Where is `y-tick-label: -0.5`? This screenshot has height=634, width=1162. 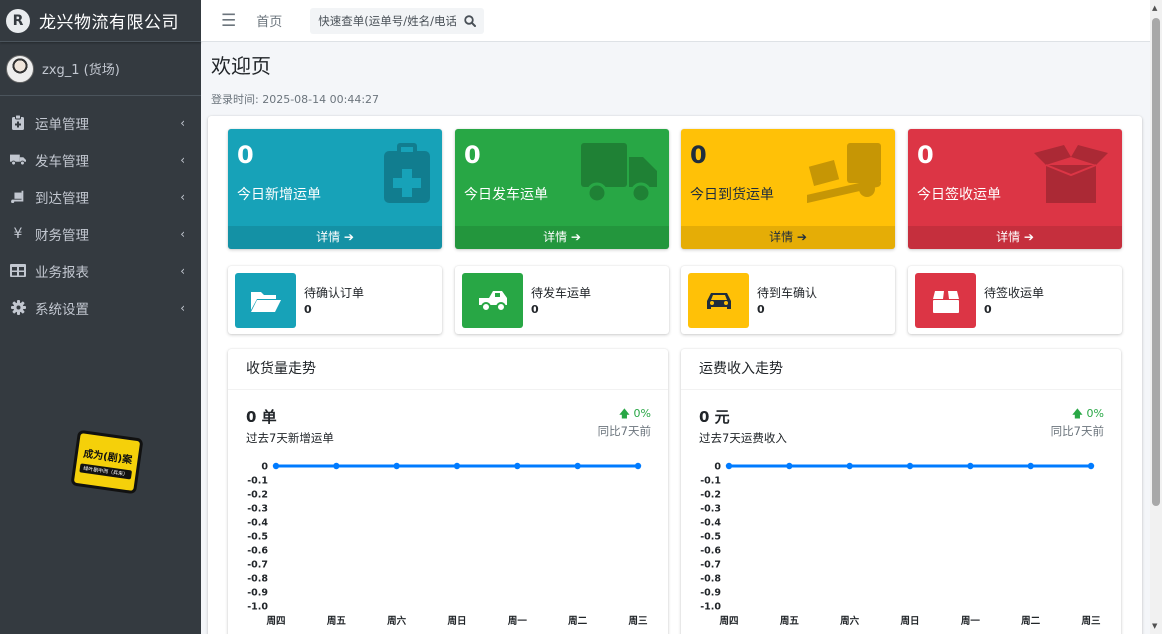
y-tick-label: -0.5 is located at coordinates (257, 537).